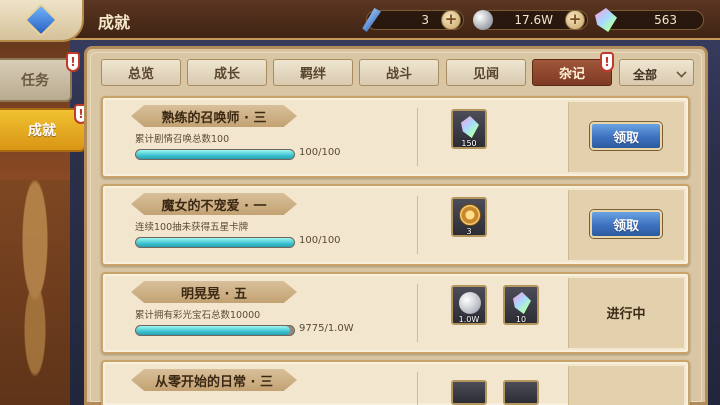 The width and height of the screenshot is (720, 405). Describe the element at coordinates (486, 72) in the screenshot. I see `tab-knowledge: 见闻` at that location.